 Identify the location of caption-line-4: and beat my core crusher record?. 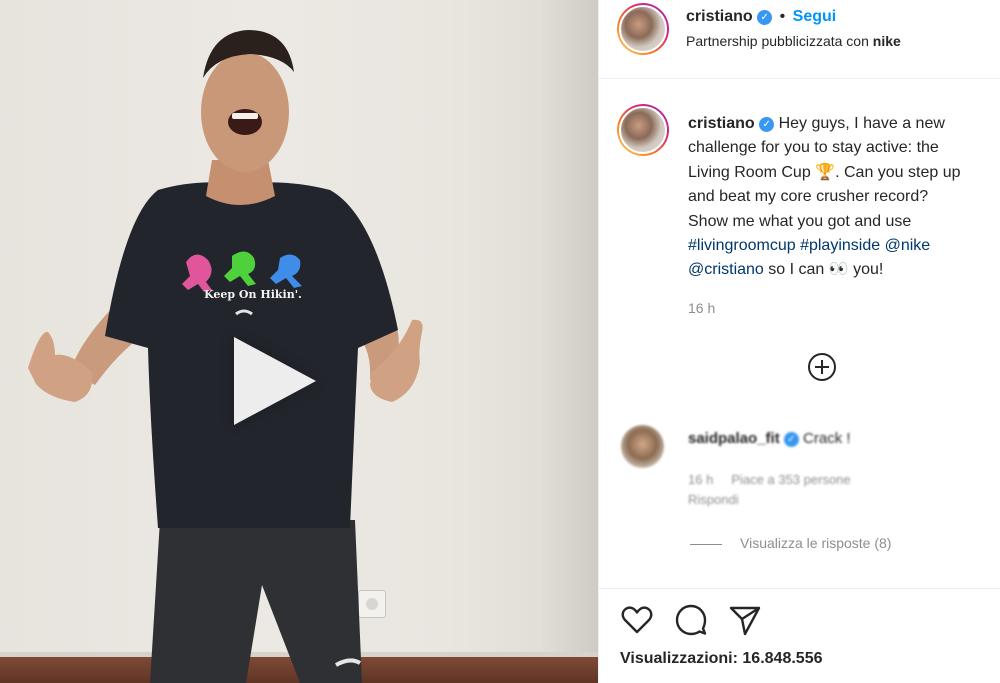
(808, 197).